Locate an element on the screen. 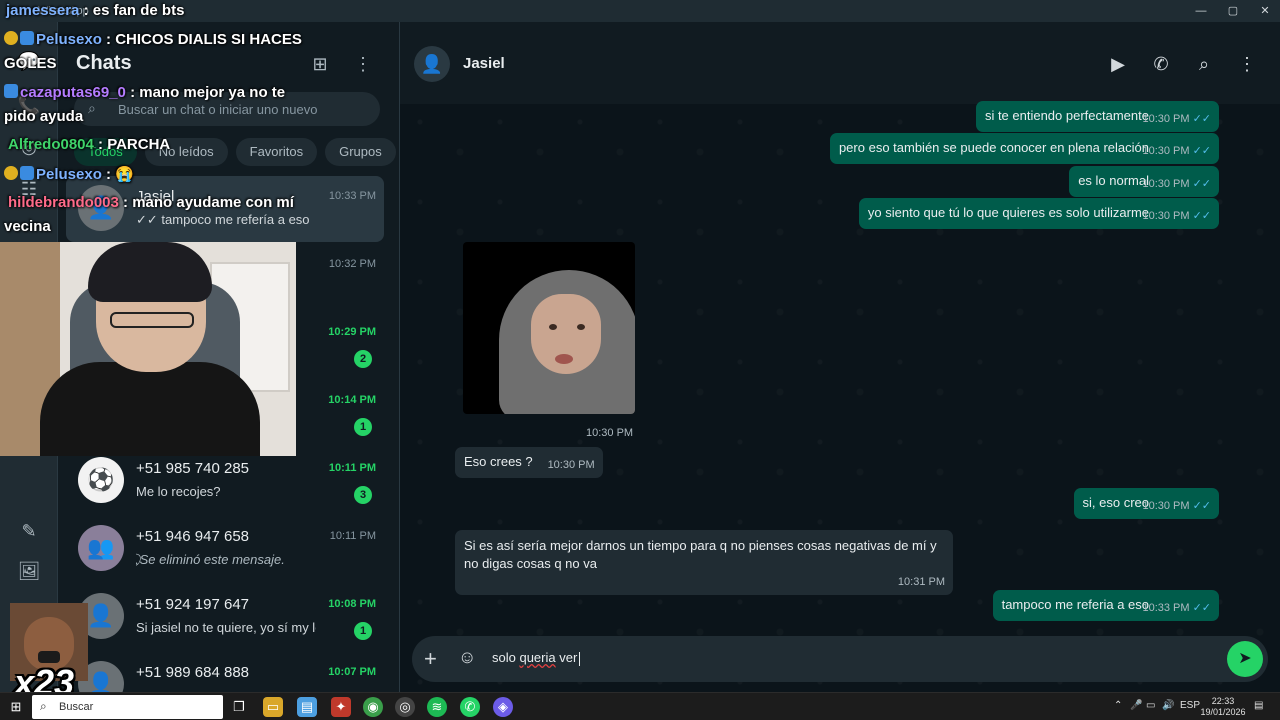  webcam-overlay is located at coordinates (148, 349).